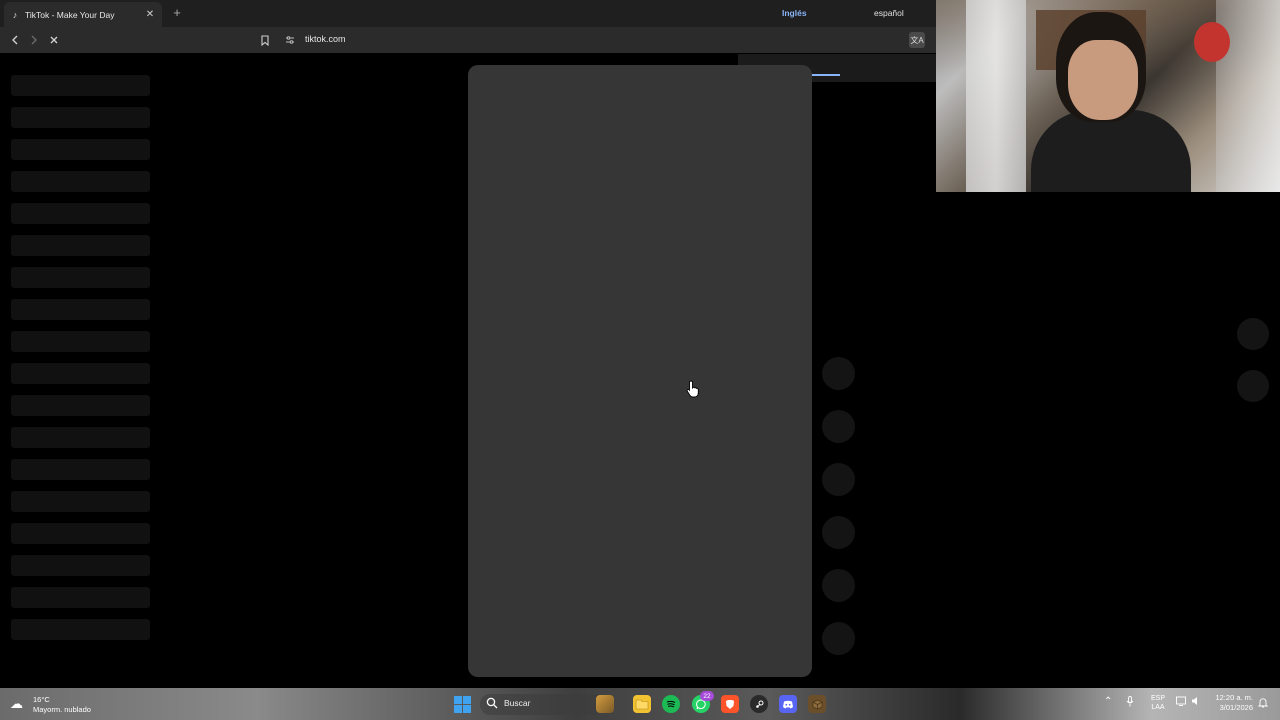 Image resolution: width=1280 pixels, height=720 pixels. Describe the element at coordinates (325, 39) in the screenshot. I see `address-bar: tiktok.com` at that location.